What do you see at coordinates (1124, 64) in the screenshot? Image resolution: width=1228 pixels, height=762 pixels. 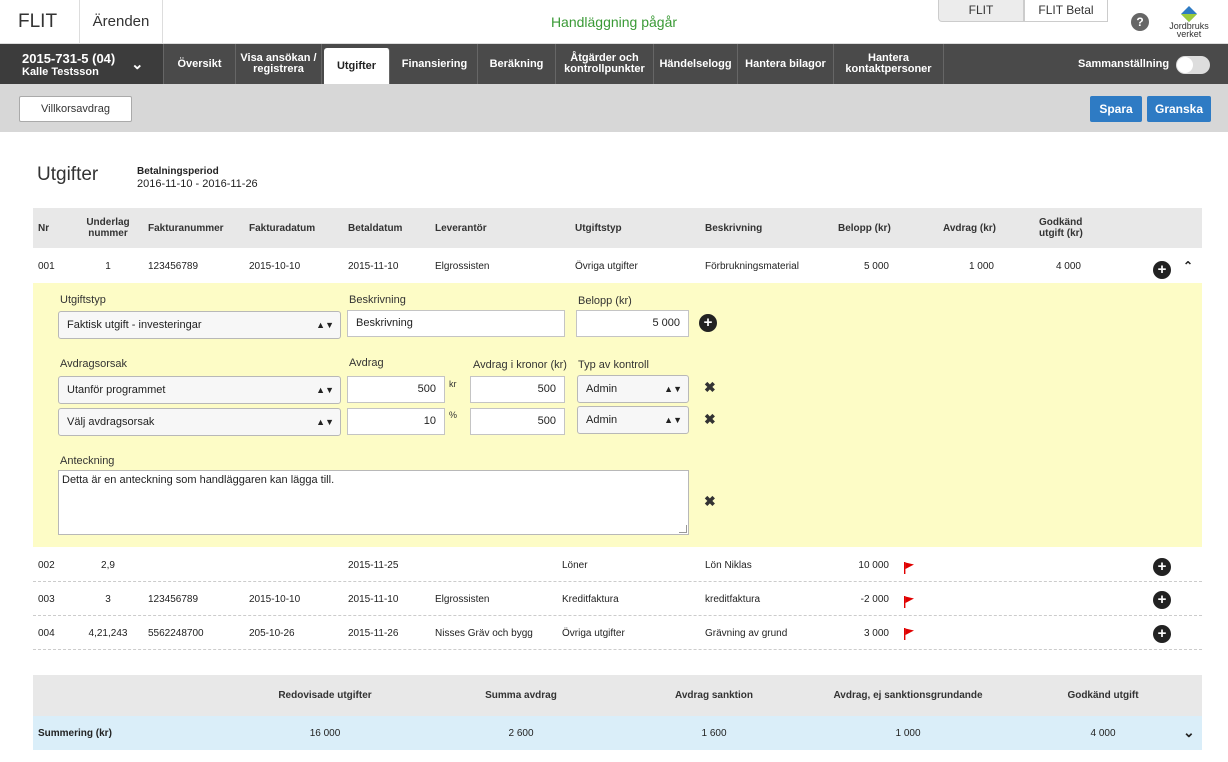 I see `summary-toggle-label: Sammanställning` at bounding box center [1124, 64].